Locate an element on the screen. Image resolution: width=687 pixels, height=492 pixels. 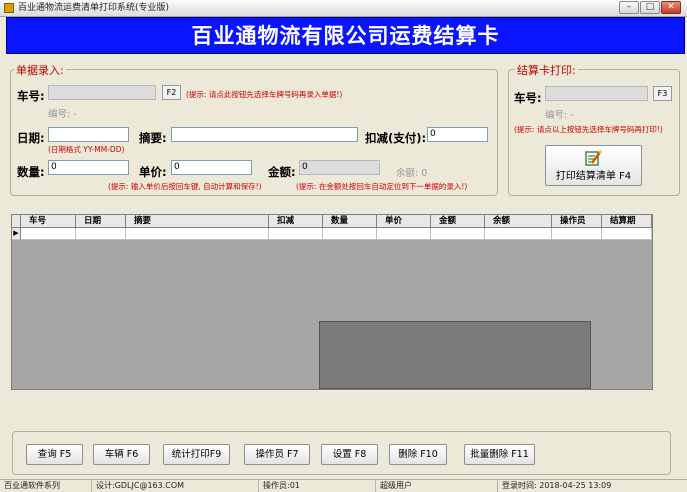
grid-header-operator: 操作员 is located at coordinates (577, 221).